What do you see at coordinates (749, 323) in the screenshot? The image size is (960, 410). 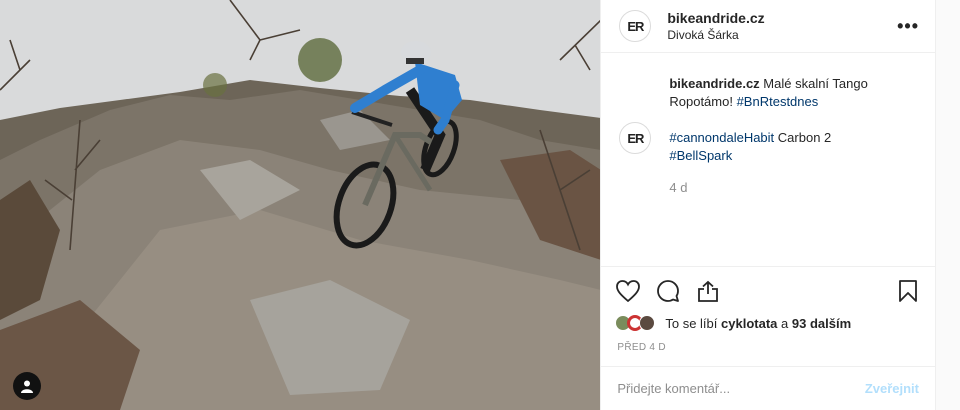 I see `liker-username: cyklotata` at bounding box center [749, 323].